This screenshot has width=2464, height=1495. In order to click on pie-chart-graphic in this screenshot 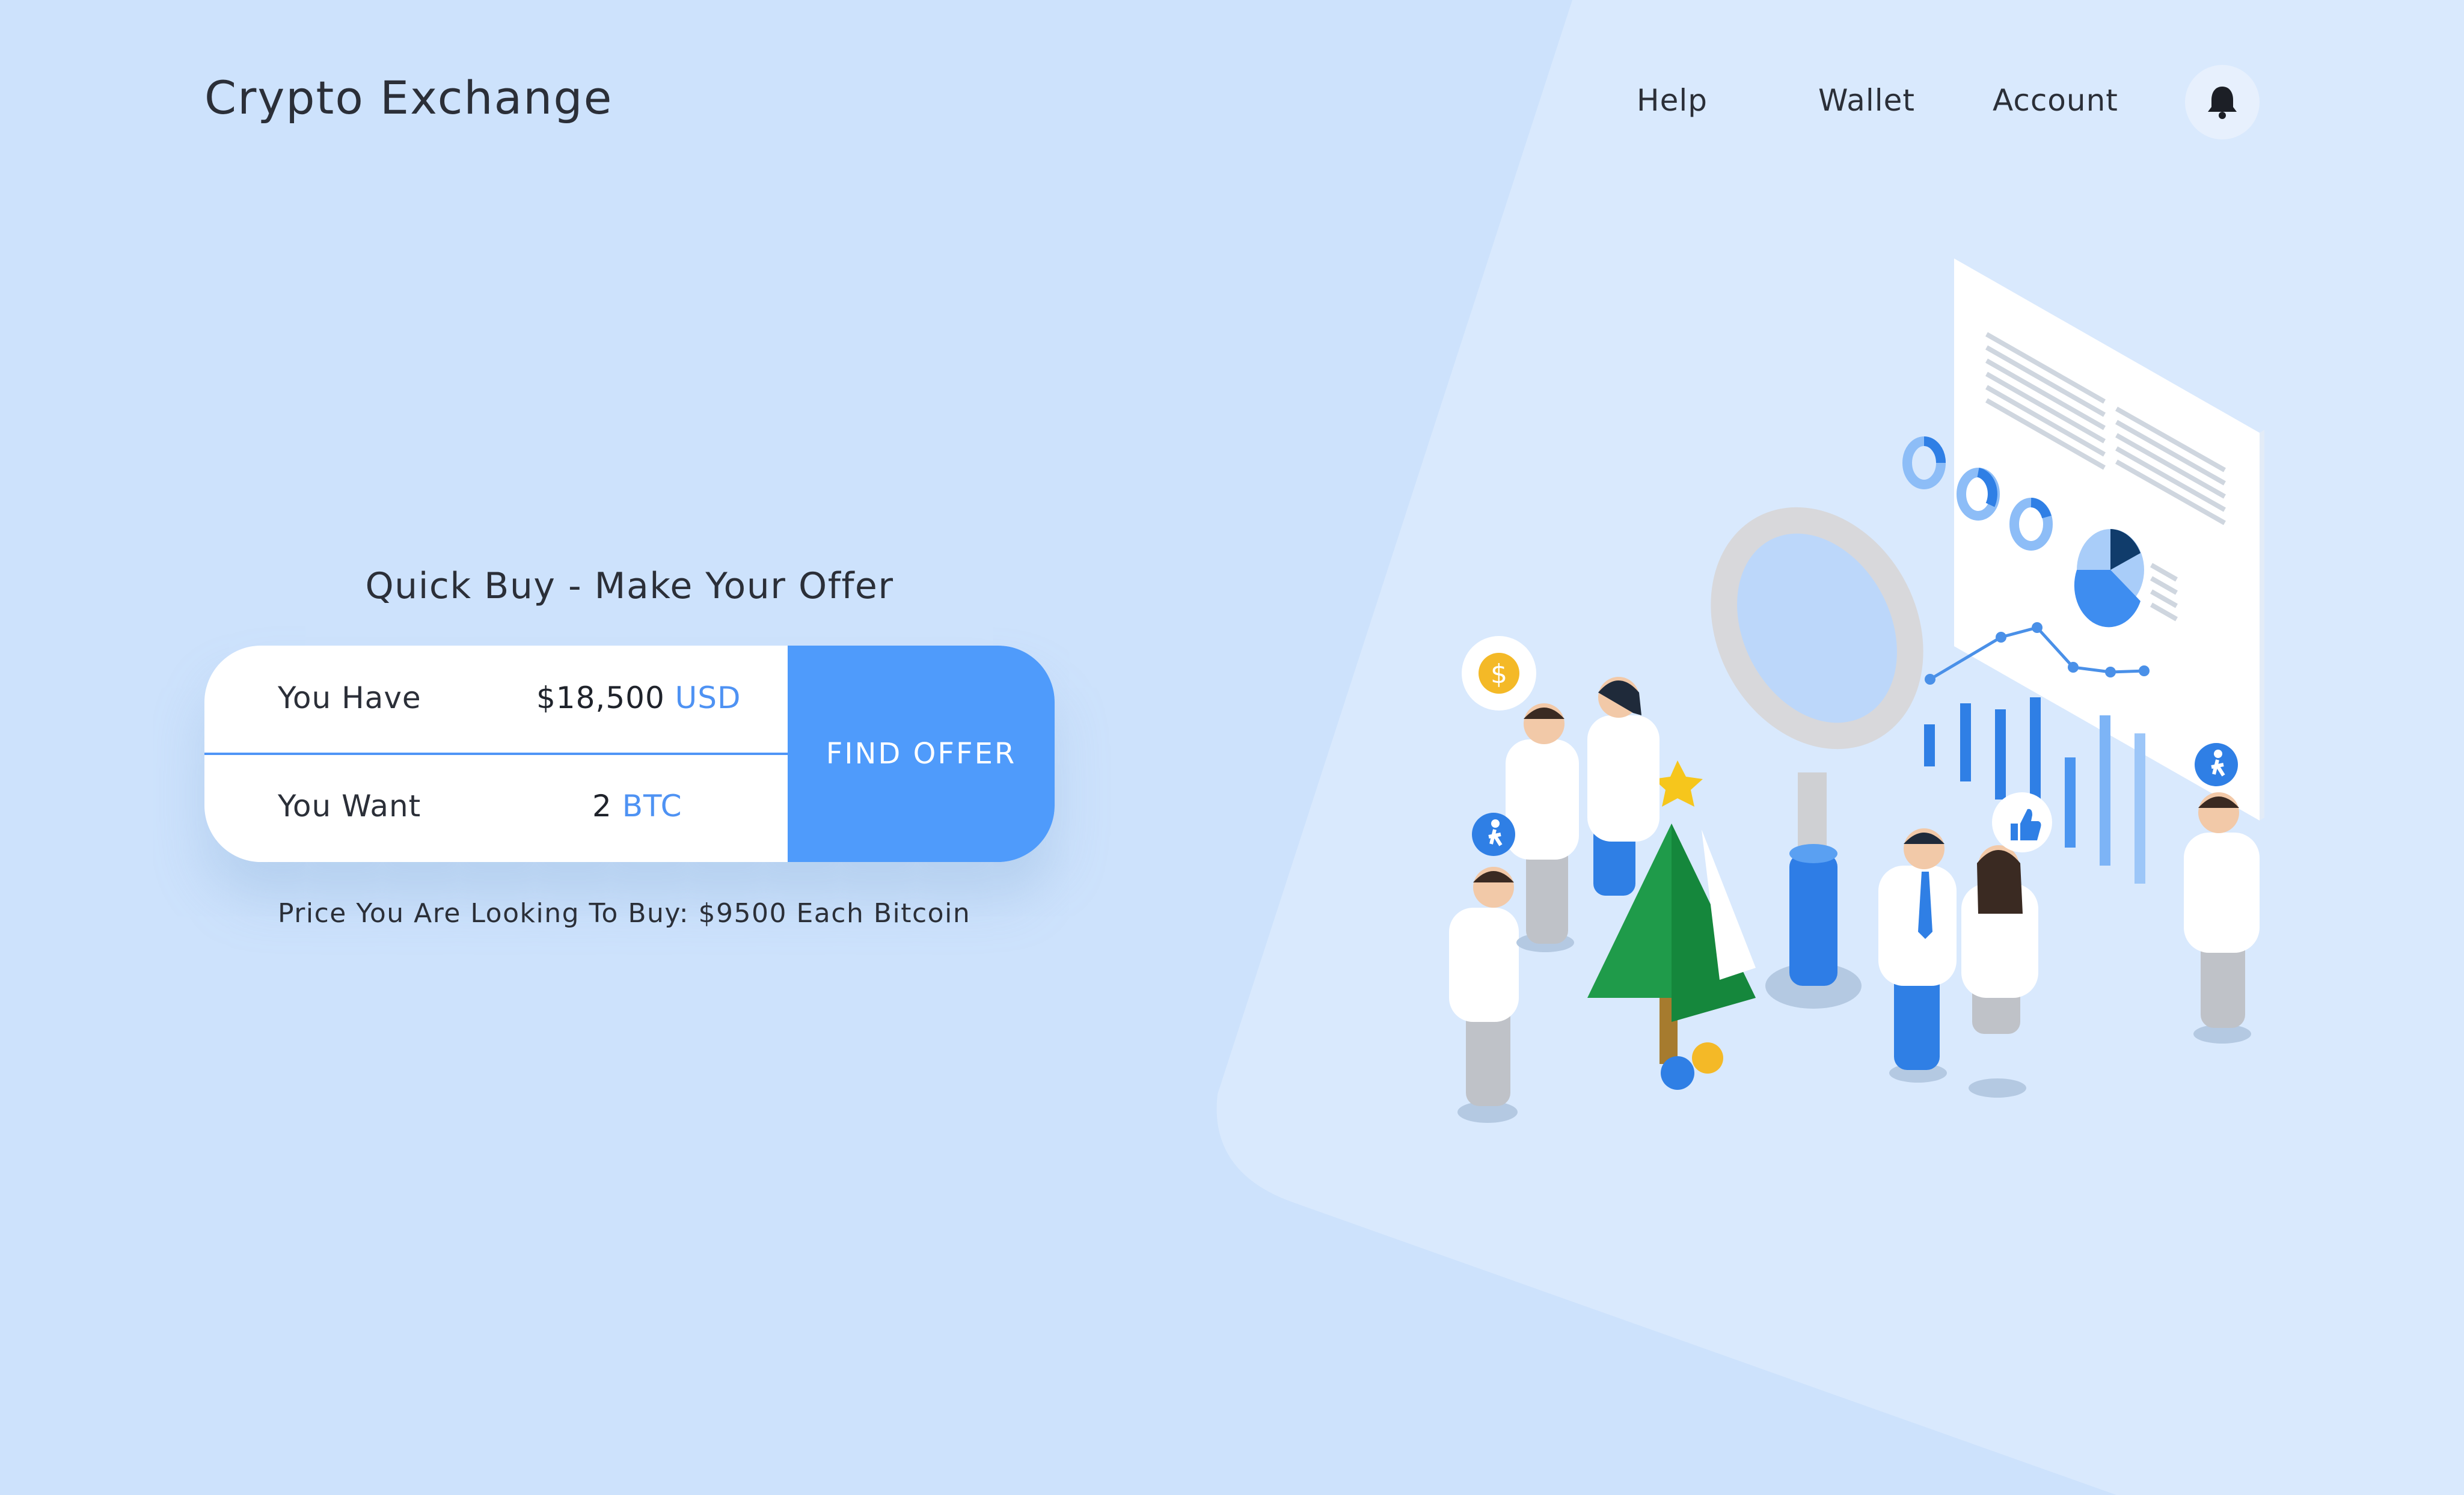, I will do `click(2109, 578)`.